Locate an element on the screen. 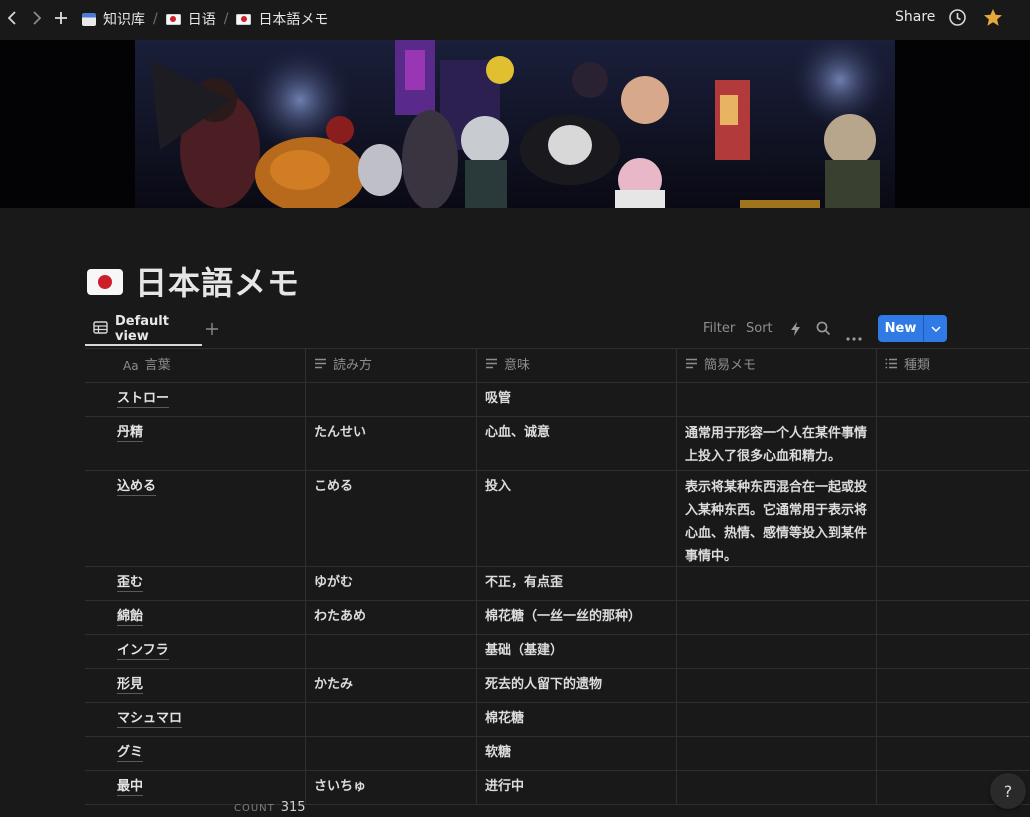  cell-meaning: 基础（基建） is located at coordinates (577, 651).